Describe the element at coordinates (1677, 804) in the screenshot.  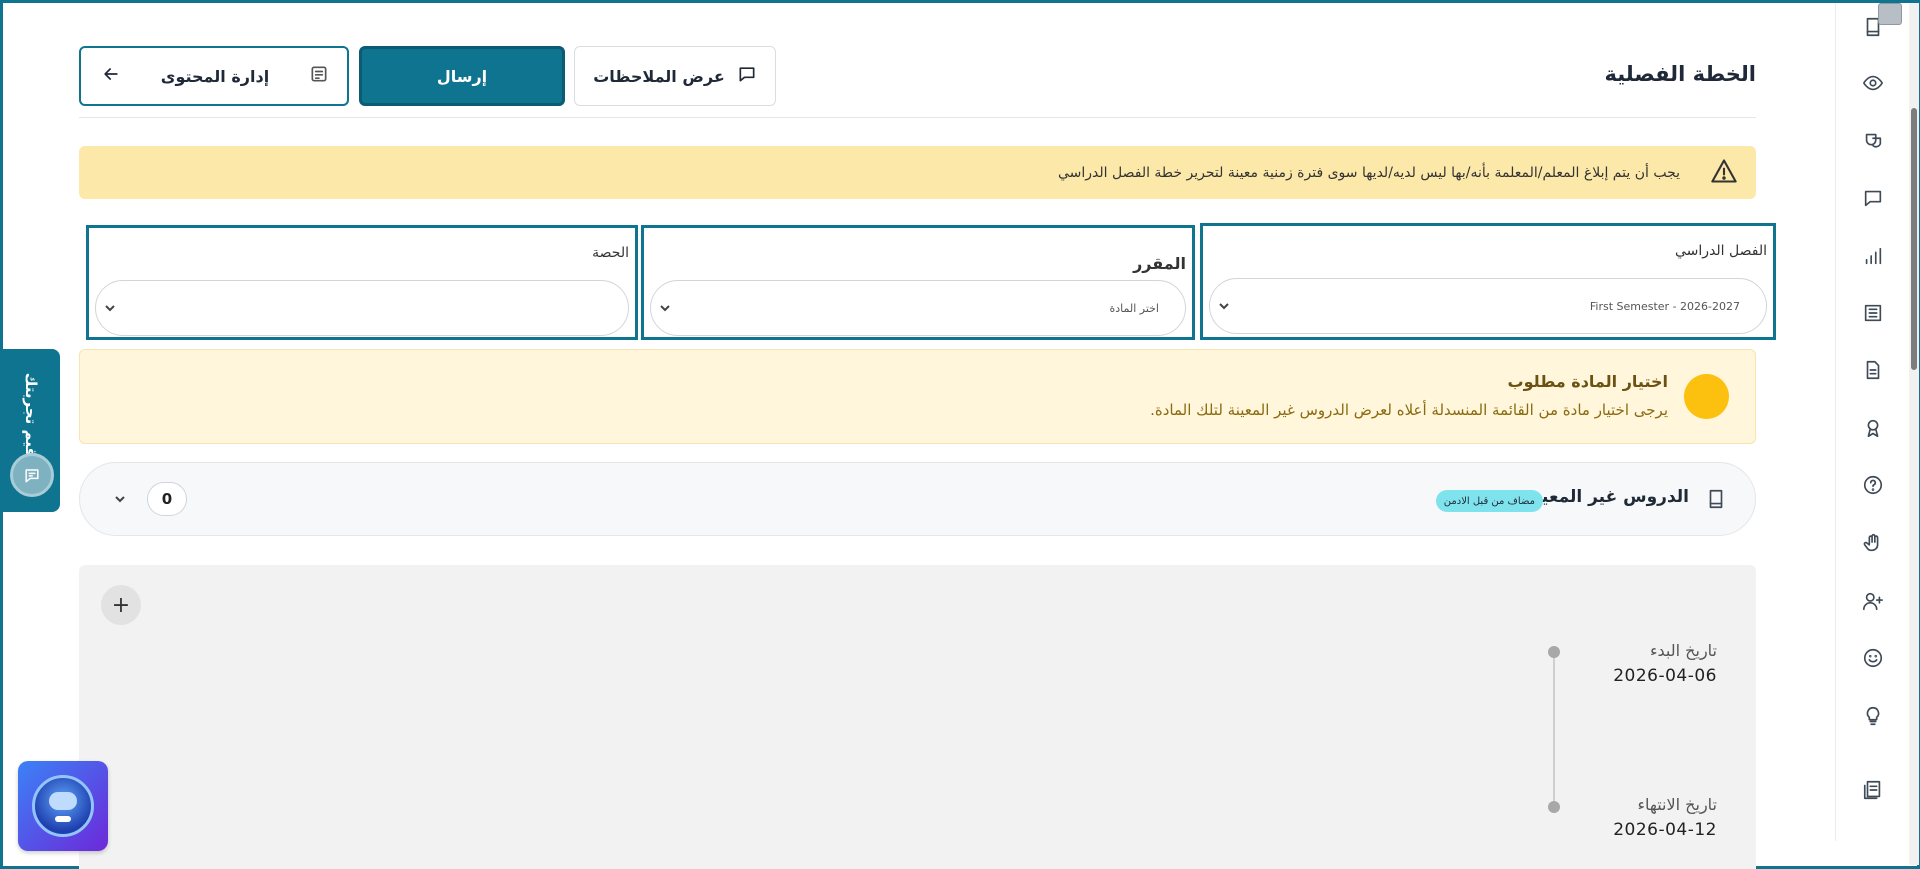
I see `end-date-label: تاريخ الانتهاء` at that location.